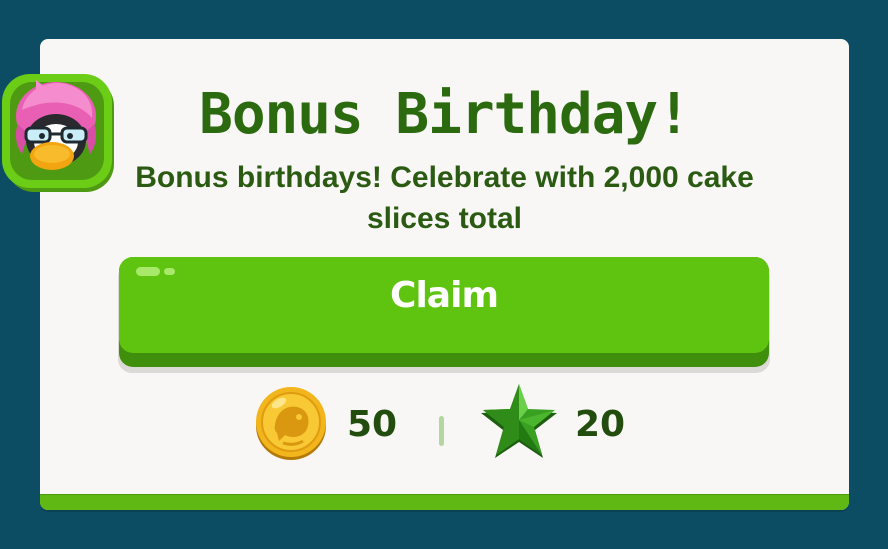 This screenshot has height=549, width=888. I want to click on star-icon, so click(519, 421).